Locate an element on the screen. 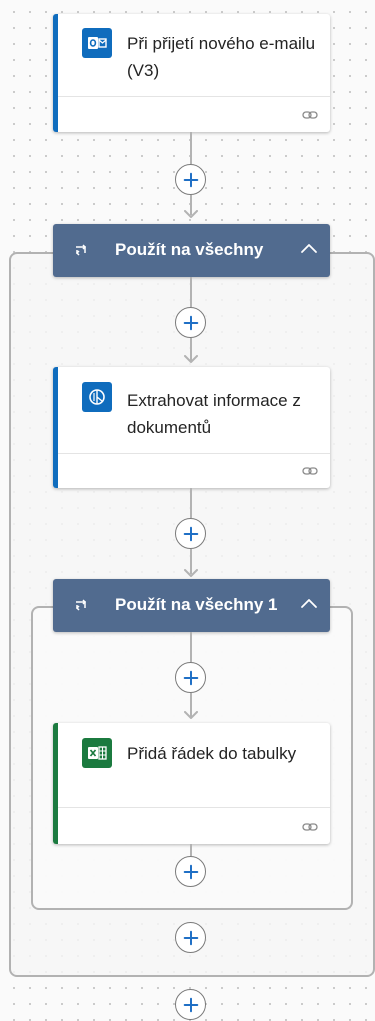 This screenshot has width=375, height=1021. excel-icon is located at coordinates (97, 753).